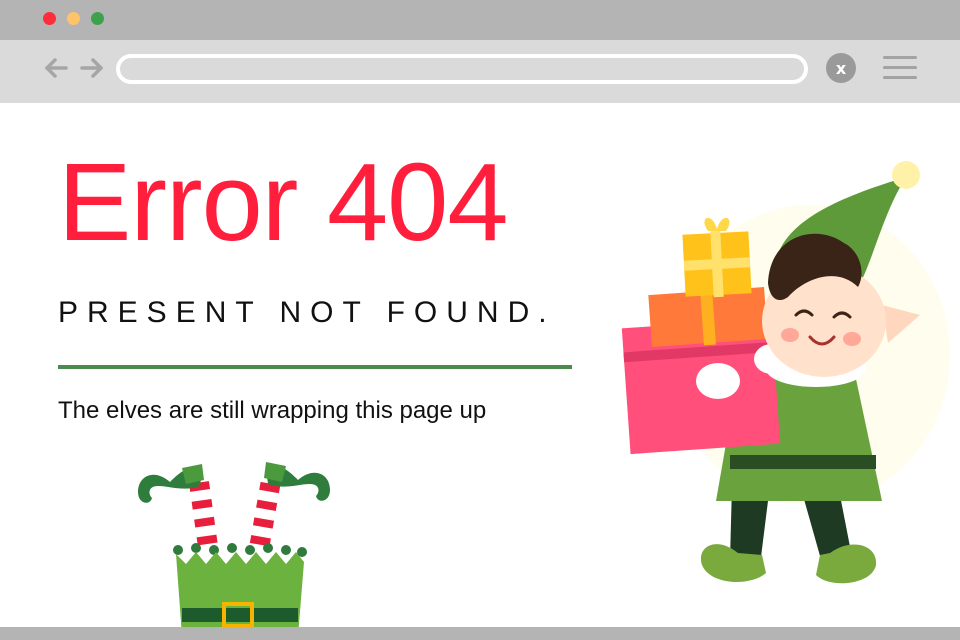 The height and width of the screenshot is (640, 960). I want to click on arrow-left-icon, so click(56, 68).